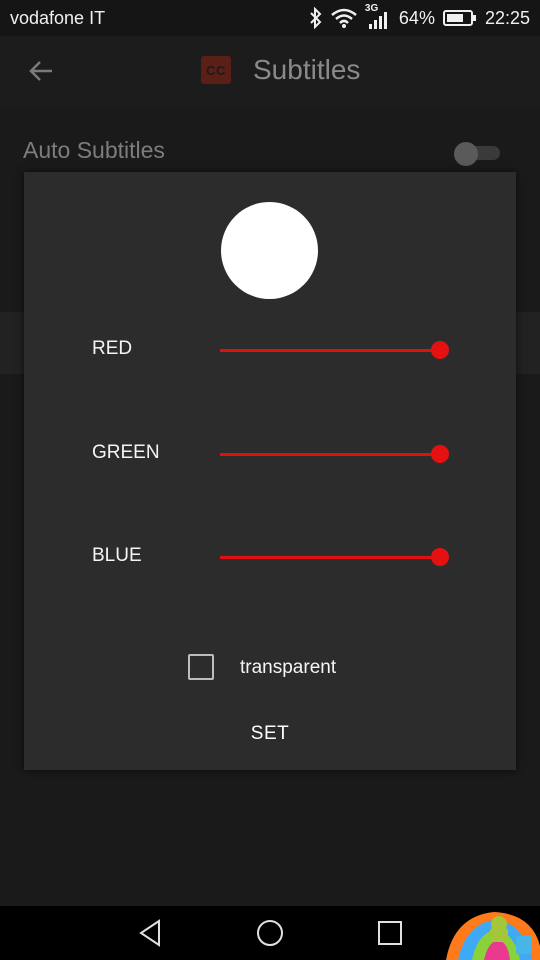  Describe the element at coordinates (94, 150) in the screenshot. I see `auto-subtitles-label: Auto Subtitles` at that location.